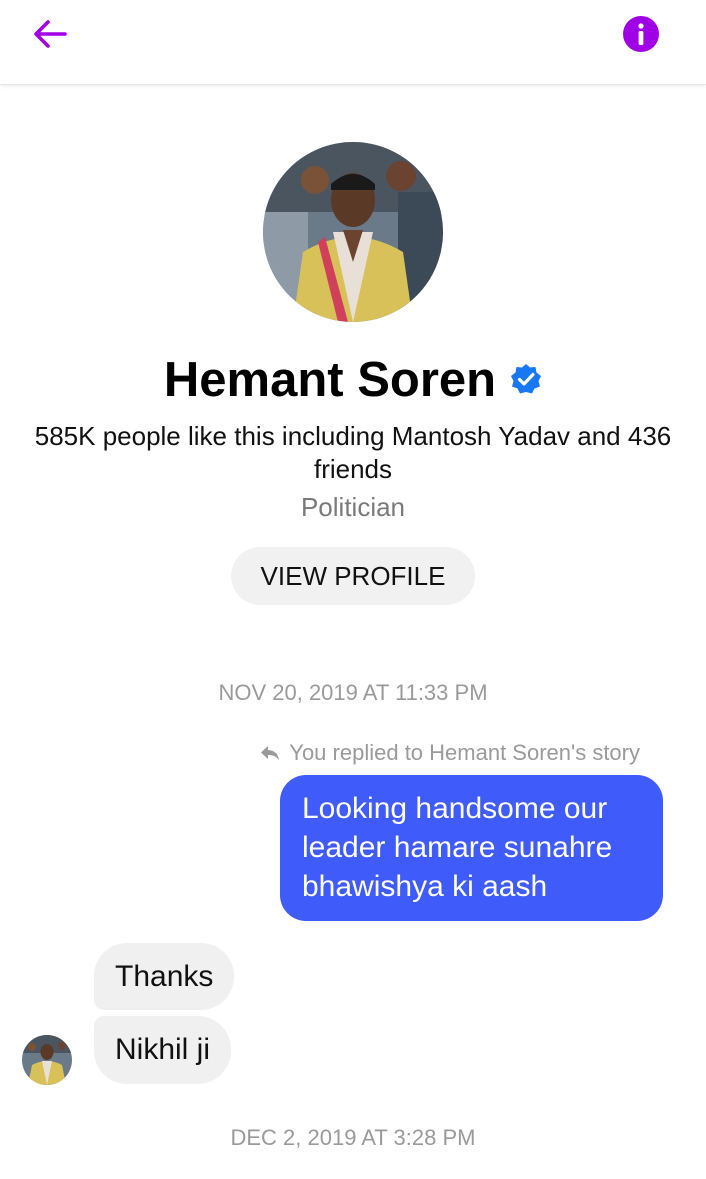 The height and width of the screenshot is (1179, 706). I want to click on incoming-message: Thanks, so click(164, 976).